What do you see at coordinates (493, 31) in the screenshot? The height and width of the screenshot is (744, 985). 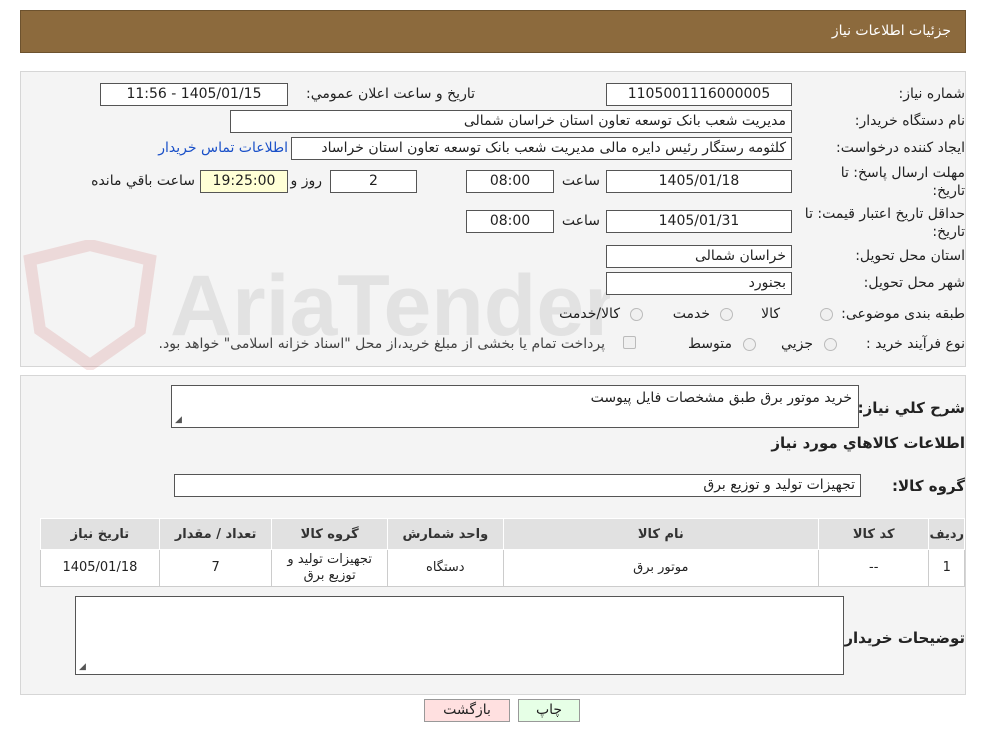 I see `page-header: جزئیات اطلاعات نیاز` at bounding box center [493, 31].